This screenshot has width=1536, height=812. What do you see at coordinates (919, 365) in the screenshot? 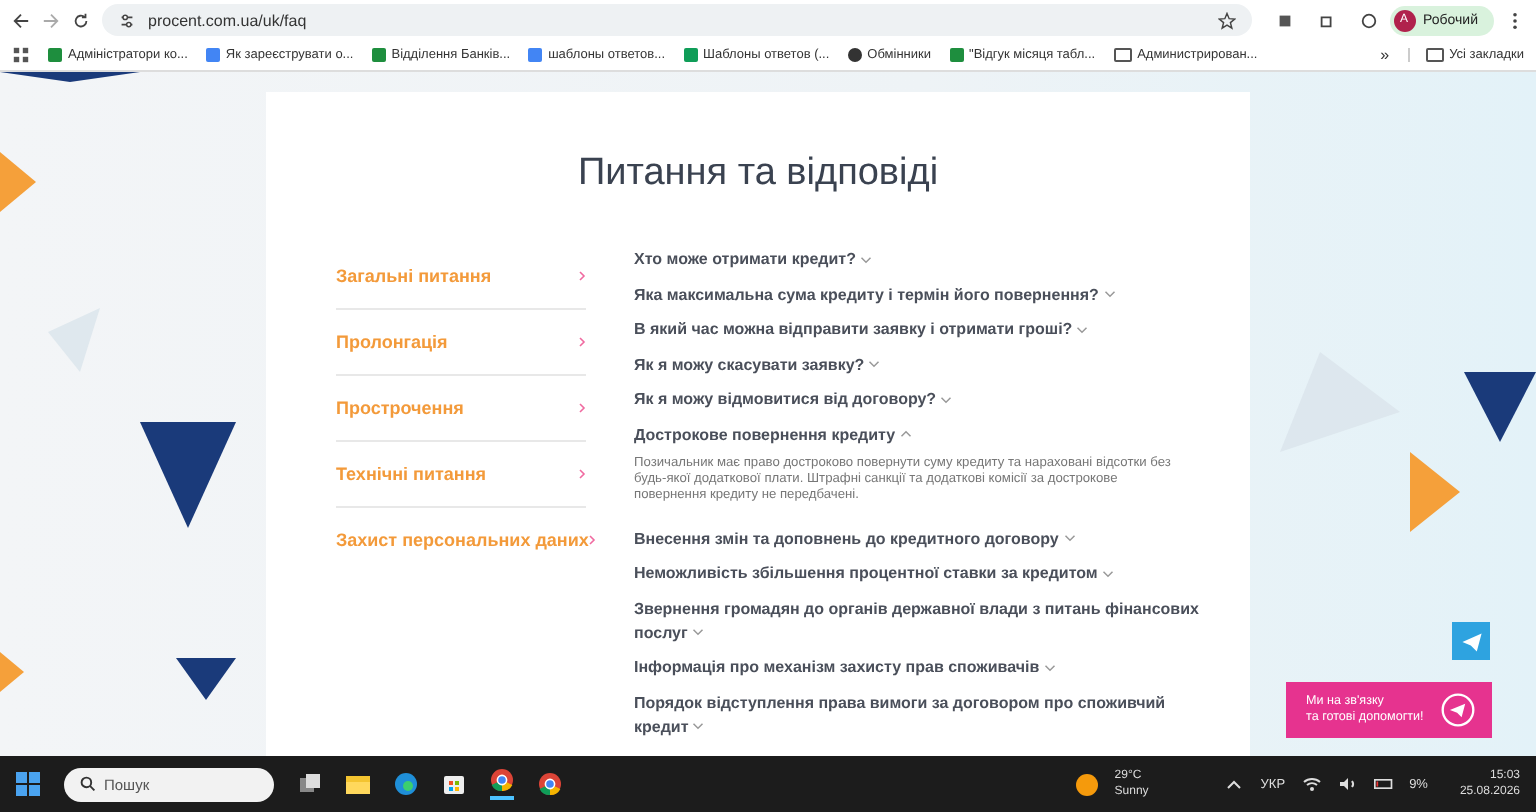
I see `faq-question: Як я можу скасувати заявку?` at bounding box center [919, 365].